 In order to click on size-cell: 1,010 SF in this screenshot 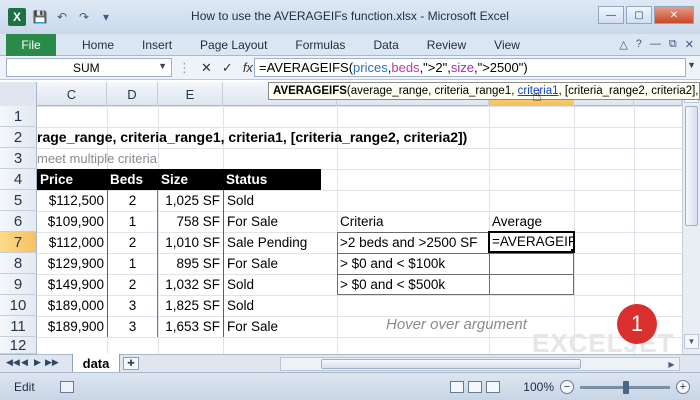, I will do `click(190, 242)`.